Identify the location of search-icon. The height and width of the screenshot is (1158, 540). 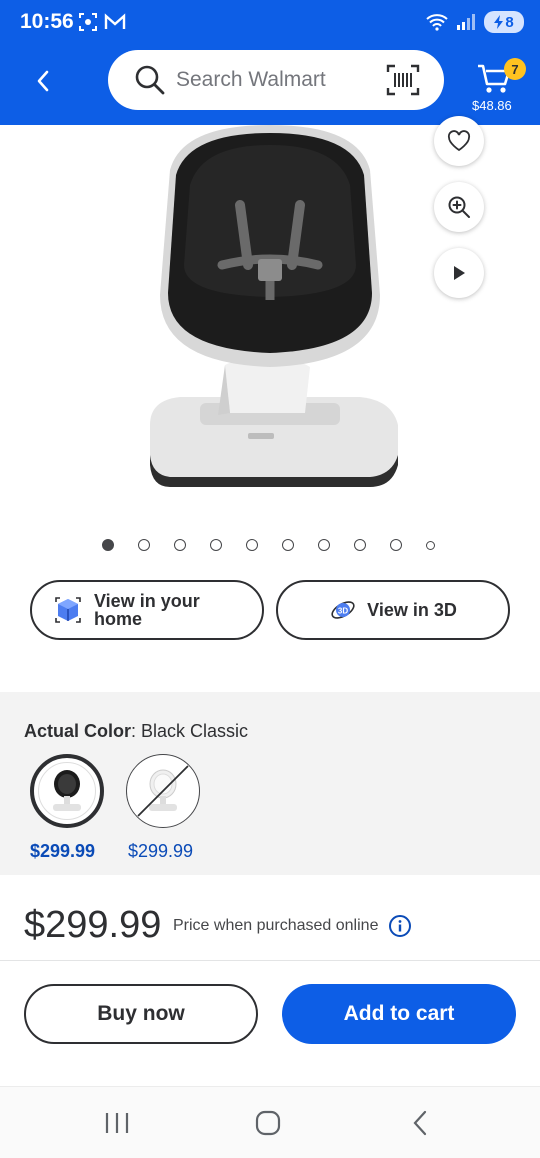
(150, 80).